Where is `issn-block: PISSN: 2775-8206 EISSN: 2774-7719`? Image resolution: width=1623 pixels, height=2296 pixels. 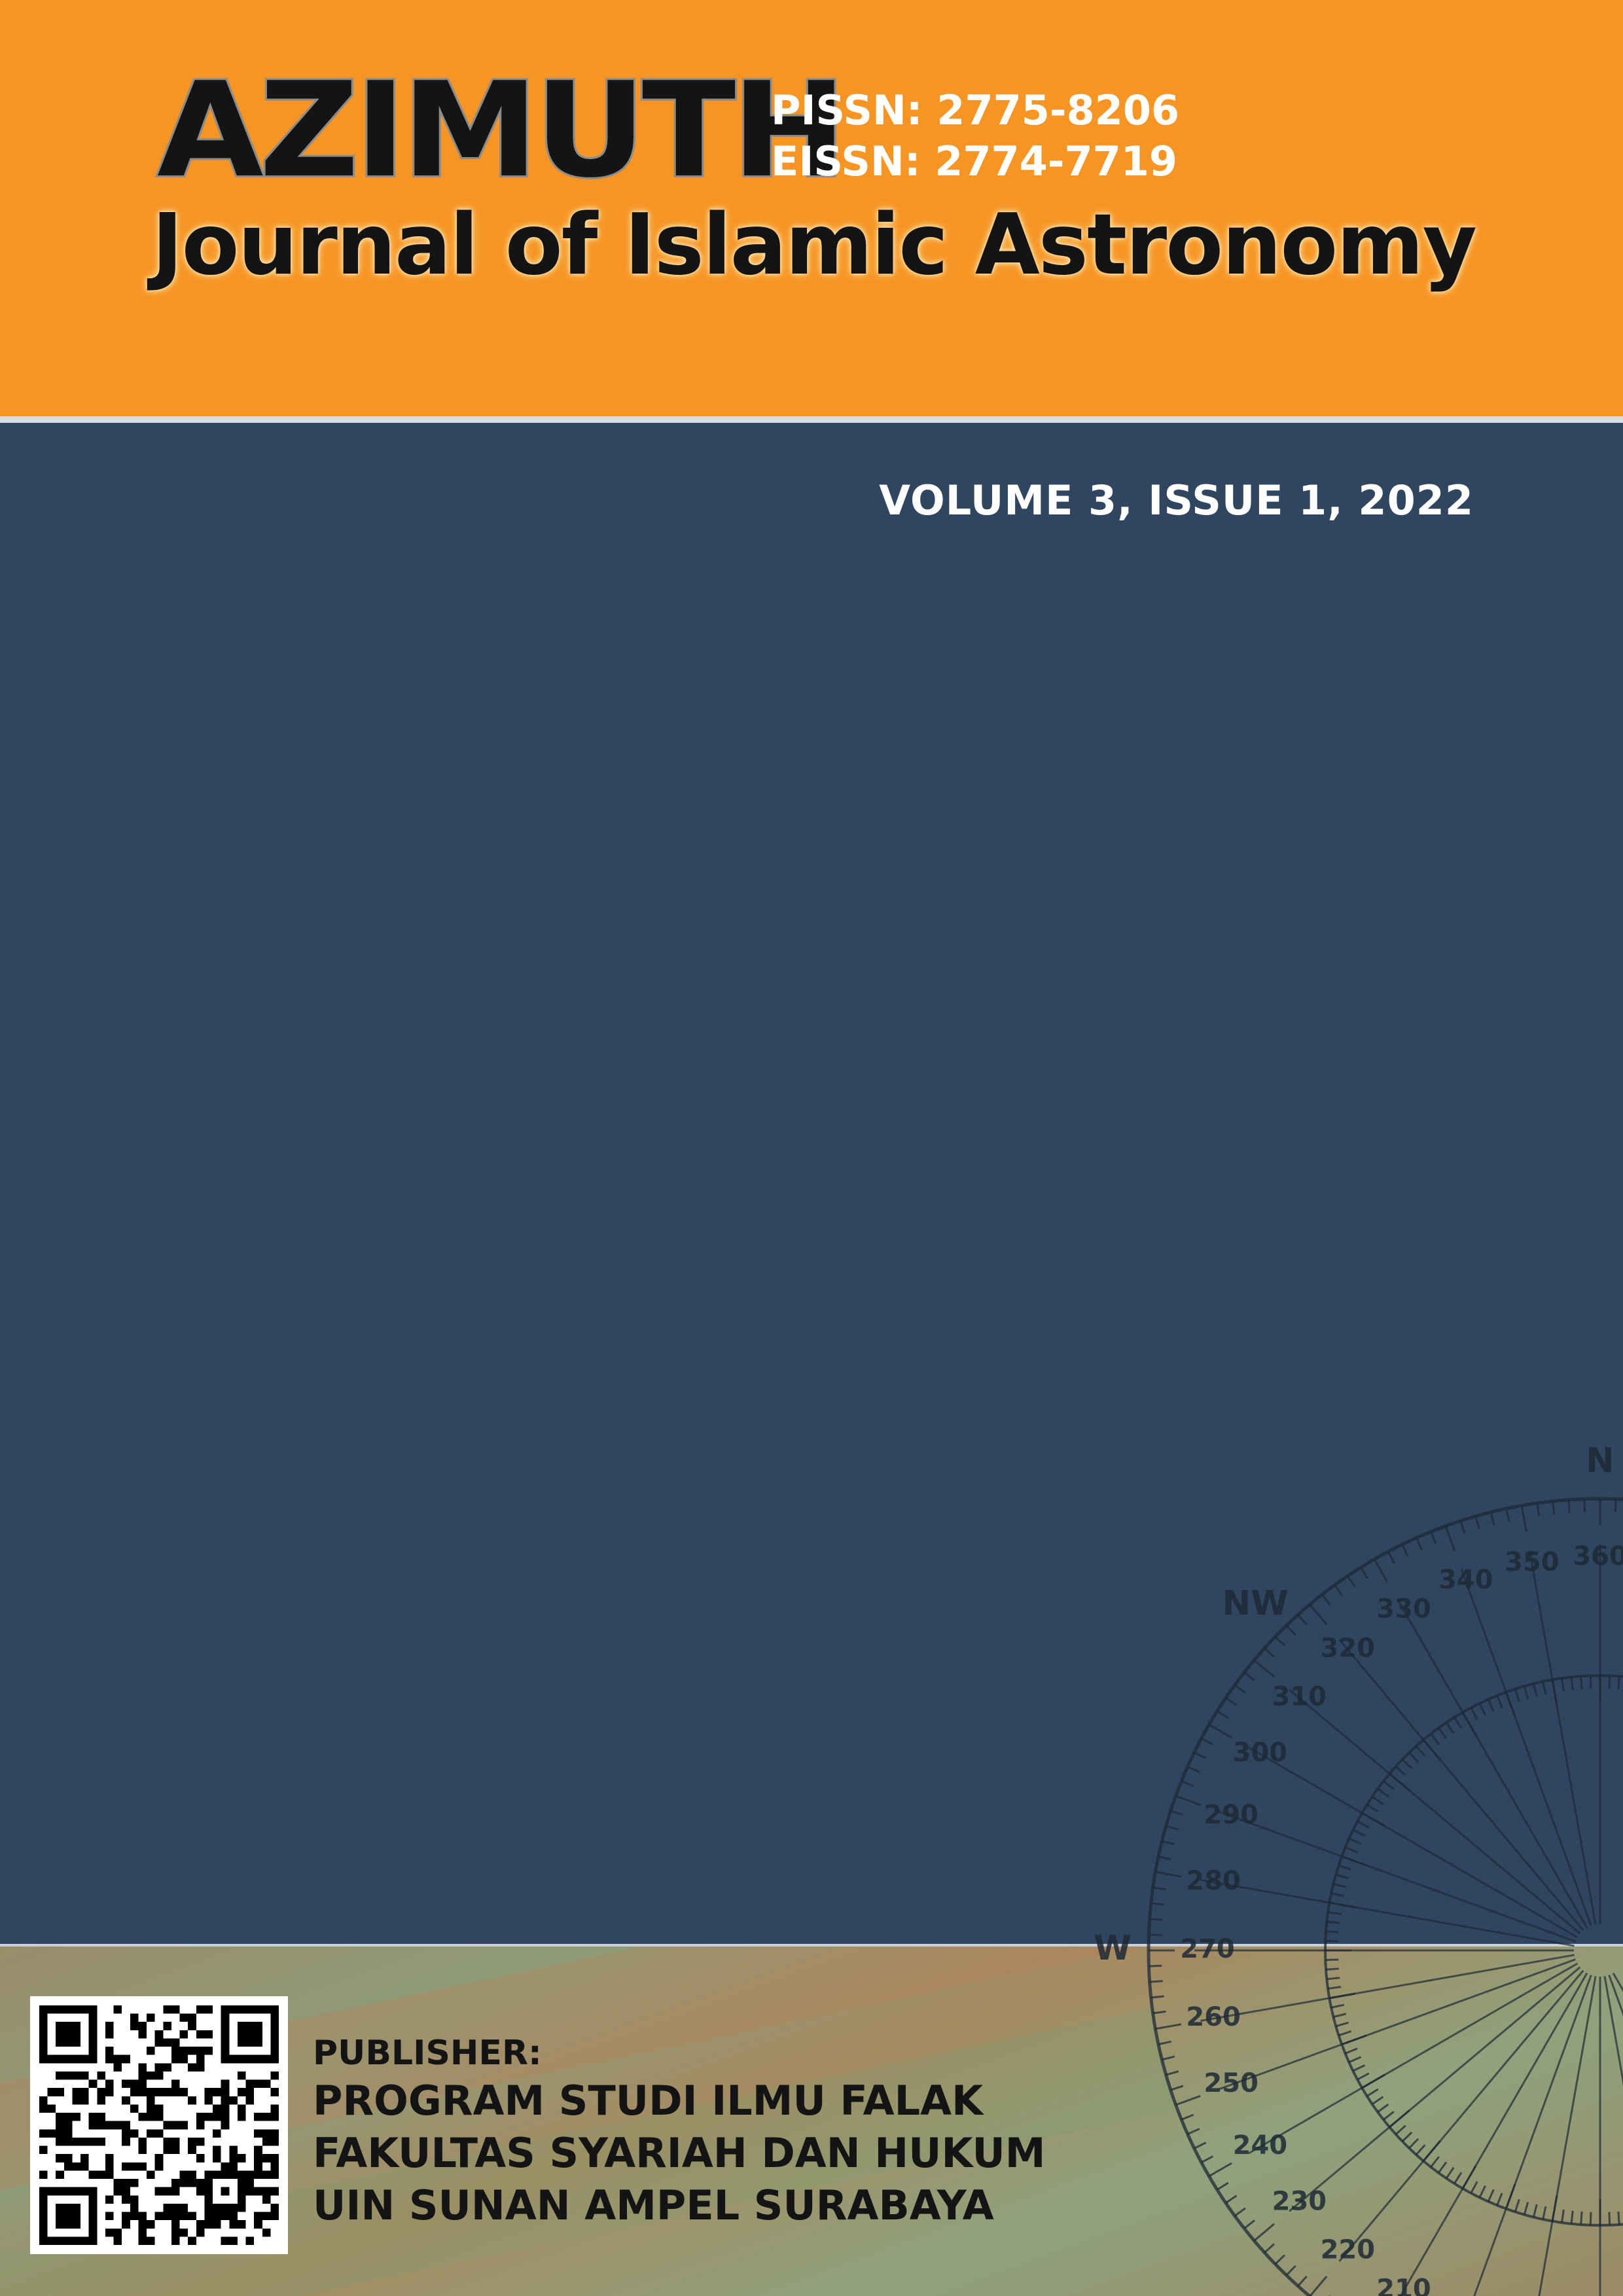
issn-block: PISSN: 2775-8206 EISSN: 2774-7719 is located at coordinates (975, 136).